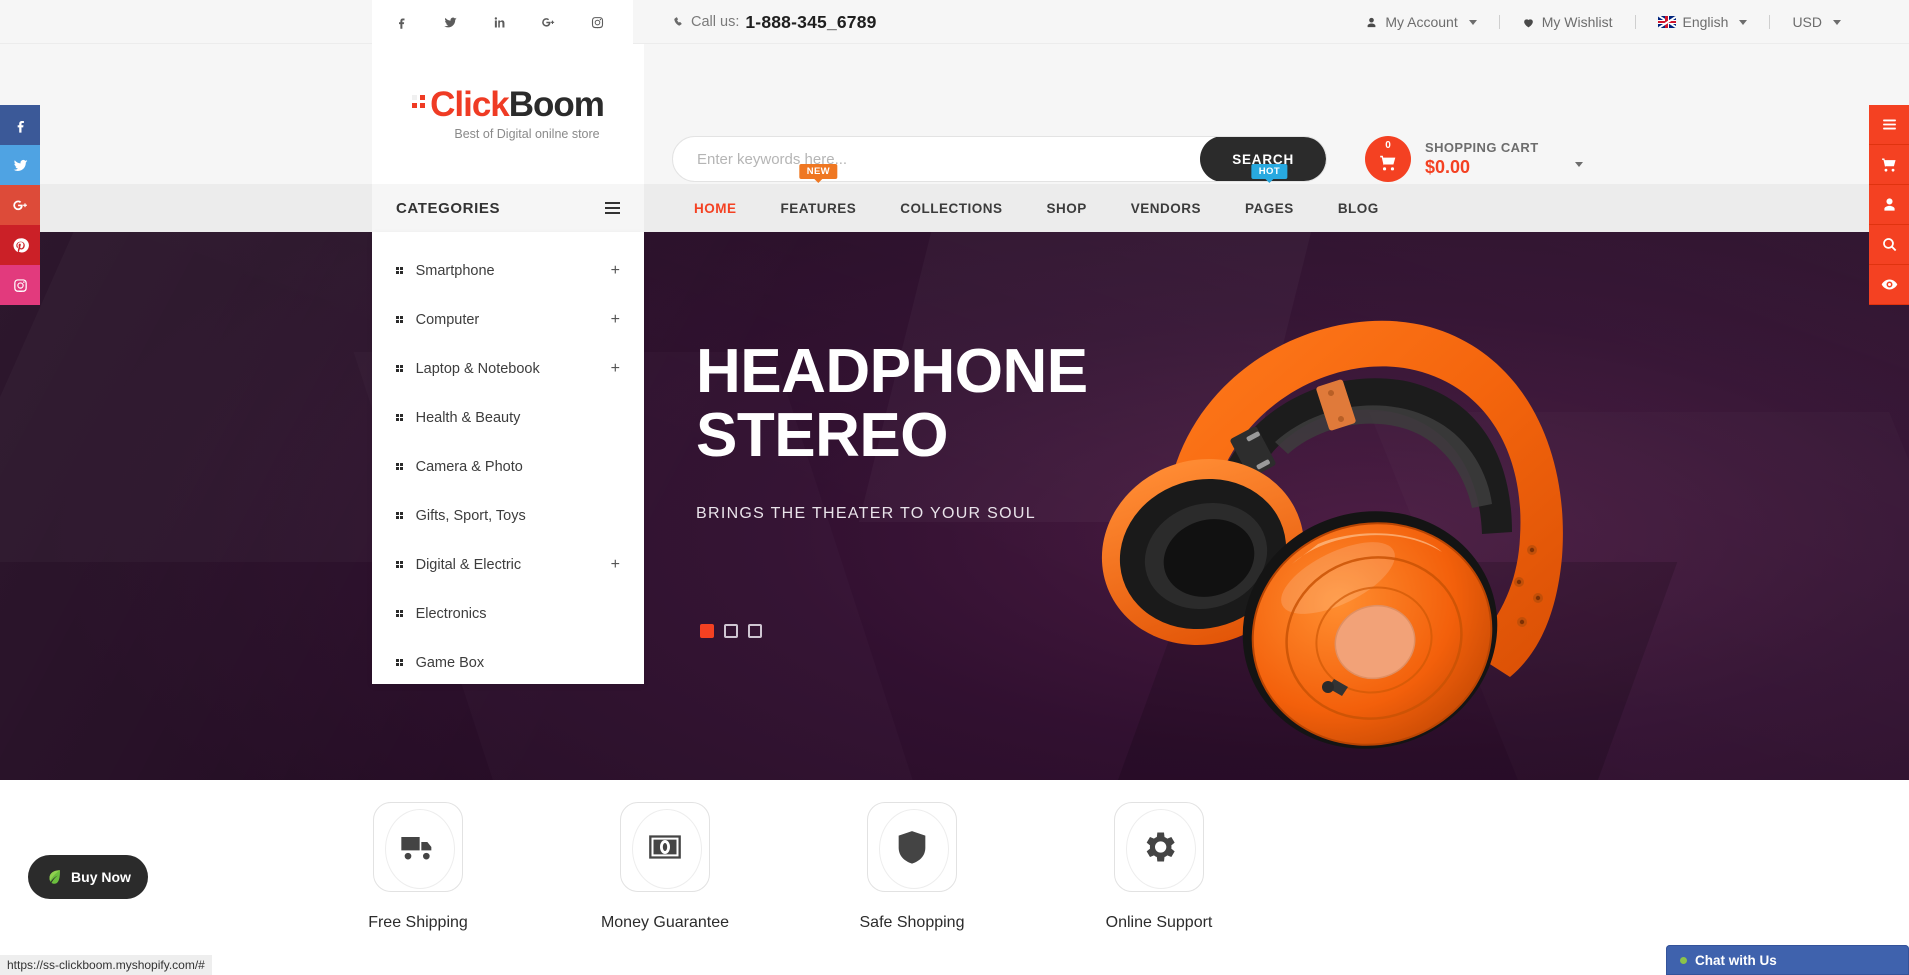 Image resolution: width=1909 pixels, height=975 pixels. Describe the element at coordinates (106, 965) in the screenshot. I see `status-url: https://ss-clickboom.myshopify.com/#` at that location.